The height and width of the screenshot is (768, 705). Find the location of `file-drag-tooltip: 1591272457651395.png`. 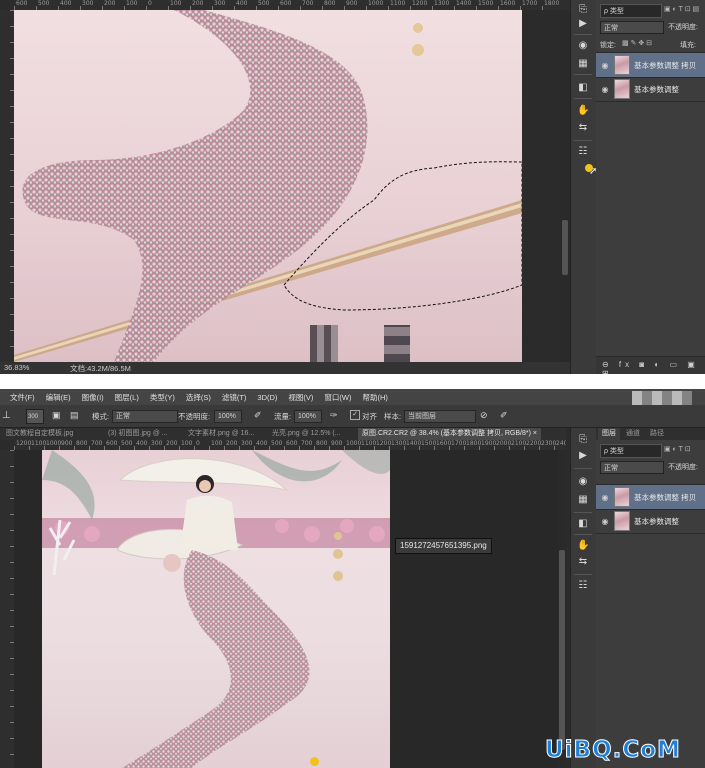

file-drag-tooltip: 1591272457651395.png is located at coordinates (443, 546).